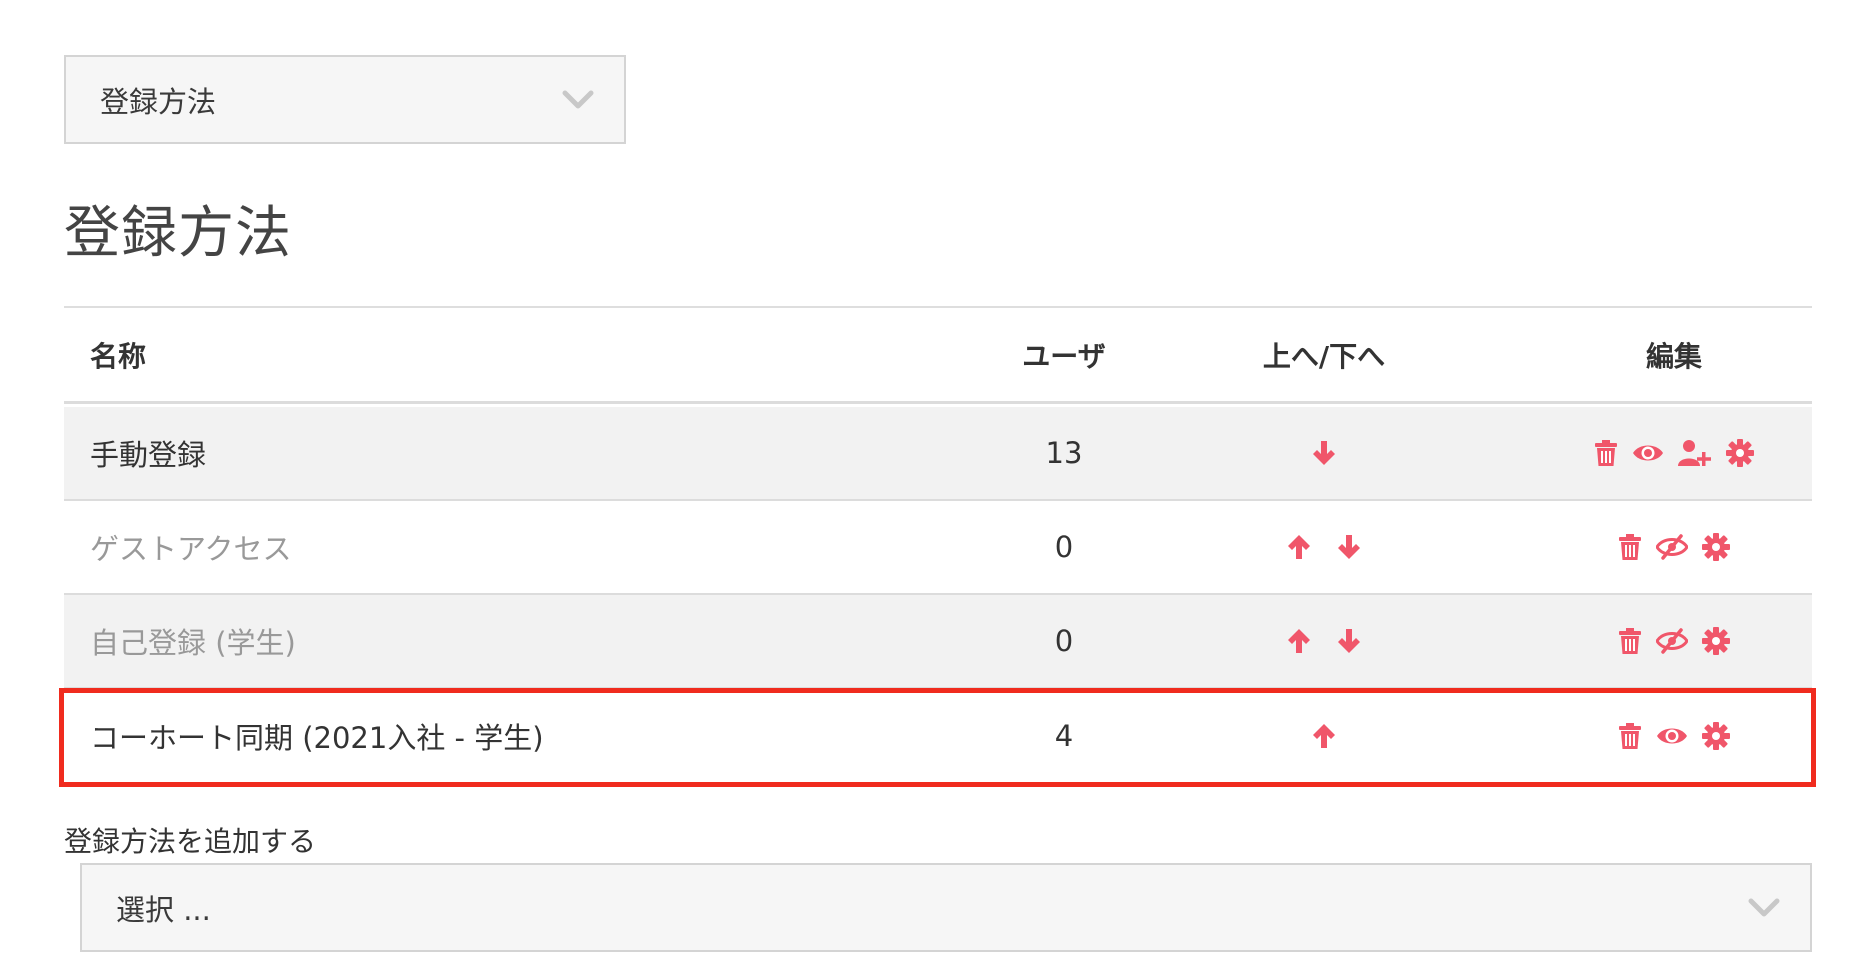 Image resolution: width=1860 pixels, height=970 pixels. Describe the element at coordinates (191, 549) in the screenshot. I see `method-name: ゲストアクセス` at that location.